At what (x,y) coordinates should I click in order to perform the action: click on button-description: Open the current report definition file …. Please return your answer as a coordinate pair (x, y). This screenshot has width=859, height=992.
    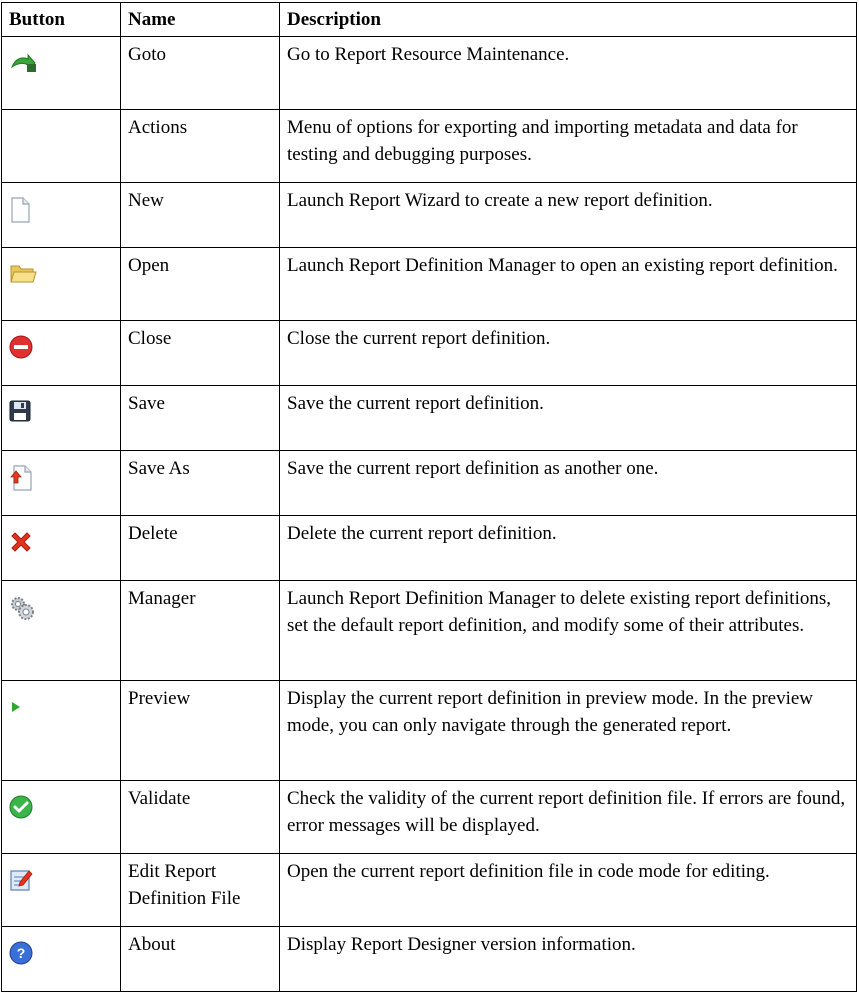
    Looking at the image, I should click on (568, 890).